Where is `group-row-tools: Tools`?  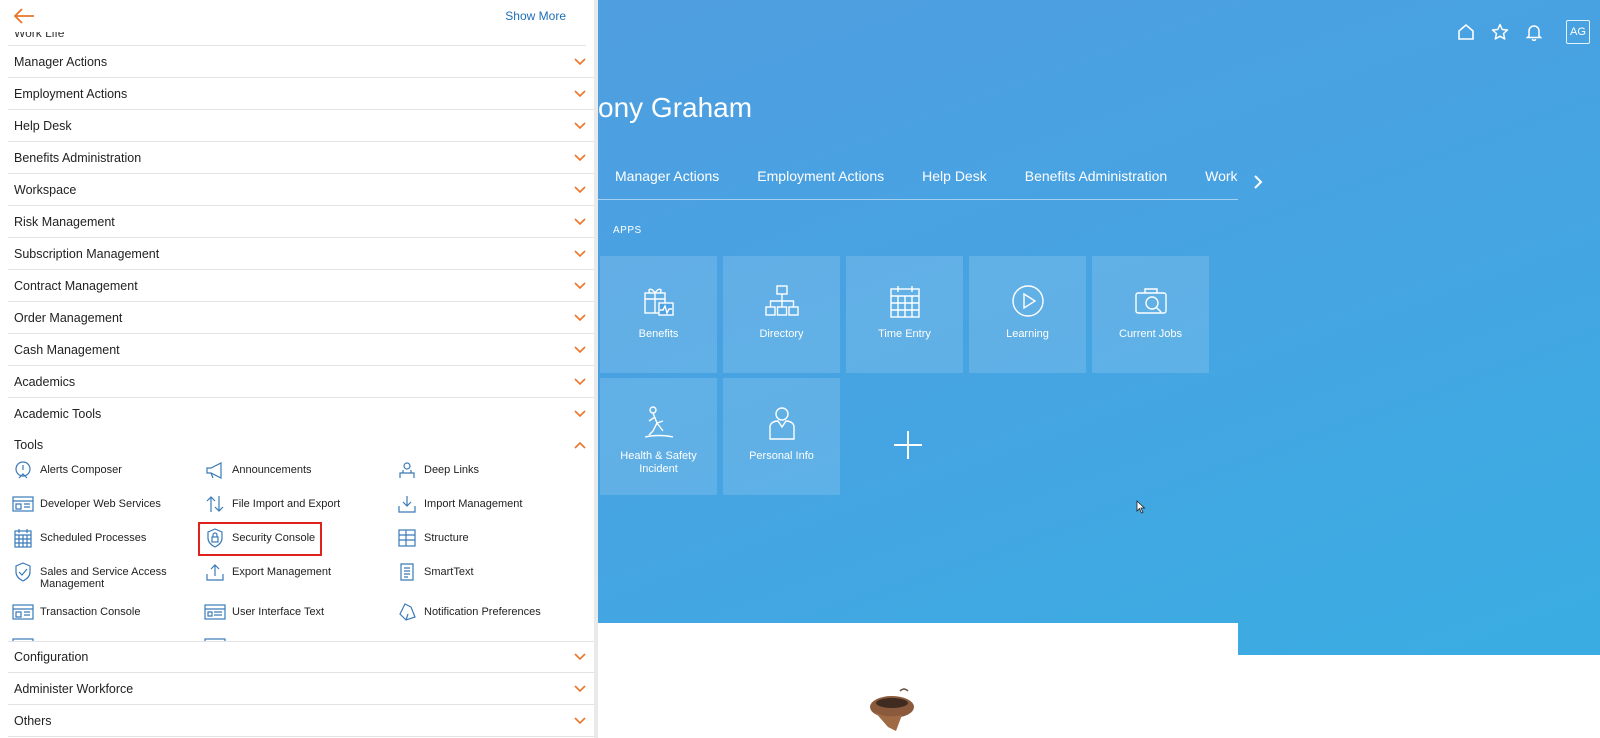
group-row-tools: Tools is located at coordinates (301, 445).